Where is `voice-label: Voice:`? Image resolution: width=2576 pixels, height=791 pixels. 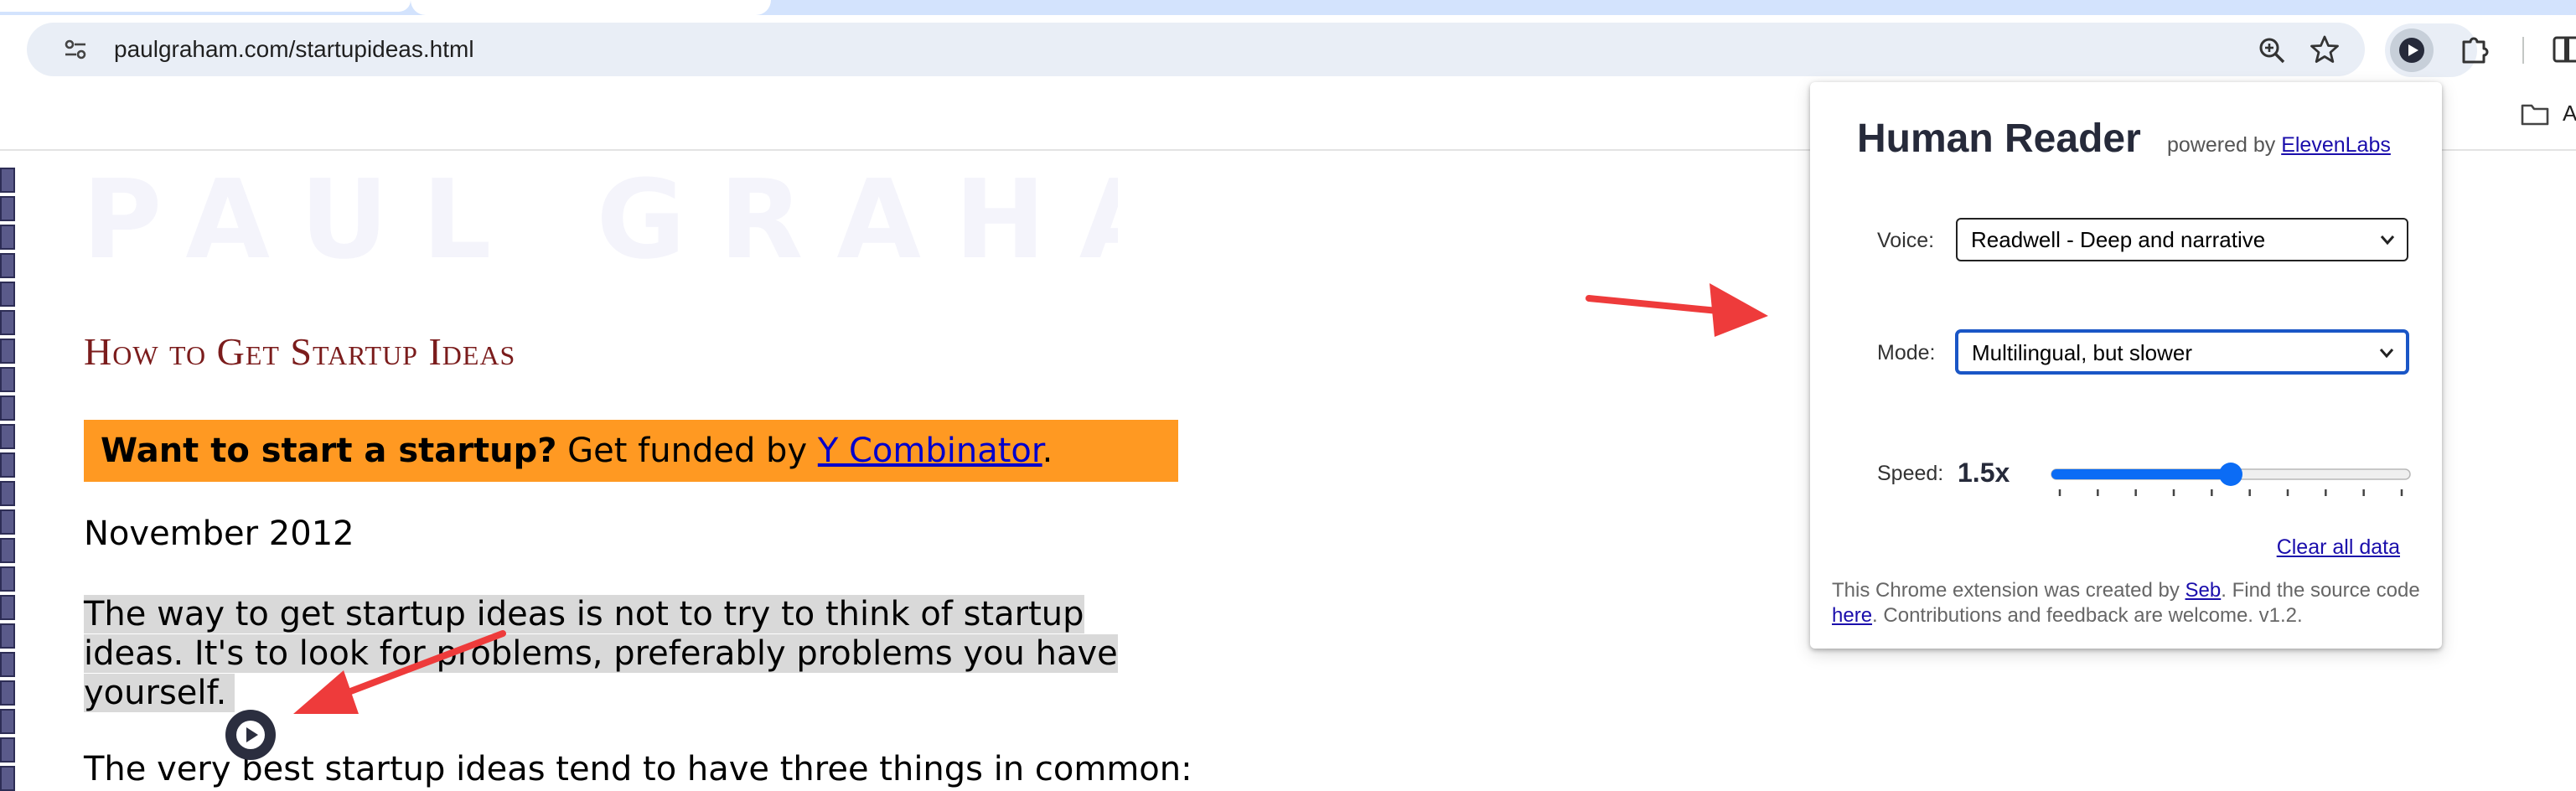 voice-label: Voice: is located at coordinates (1906, 240).